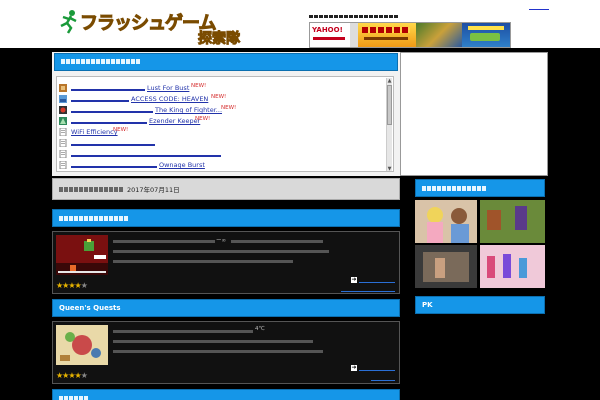 Image resolution: width=600 pixels, height=400 pixels. Describe the element at coordinates (387, 35) in the screenshot. I see `banner-promo` at that location.